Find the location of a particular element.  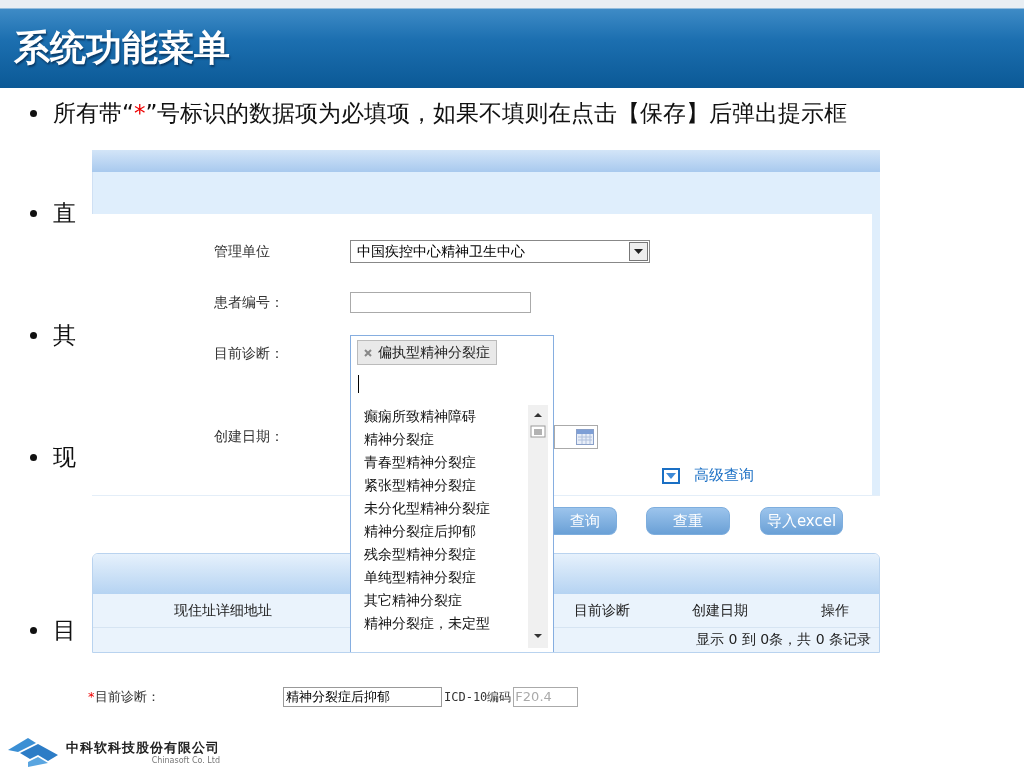

slide-title: 系统功能菜单 is located at coordinates (122, 48).